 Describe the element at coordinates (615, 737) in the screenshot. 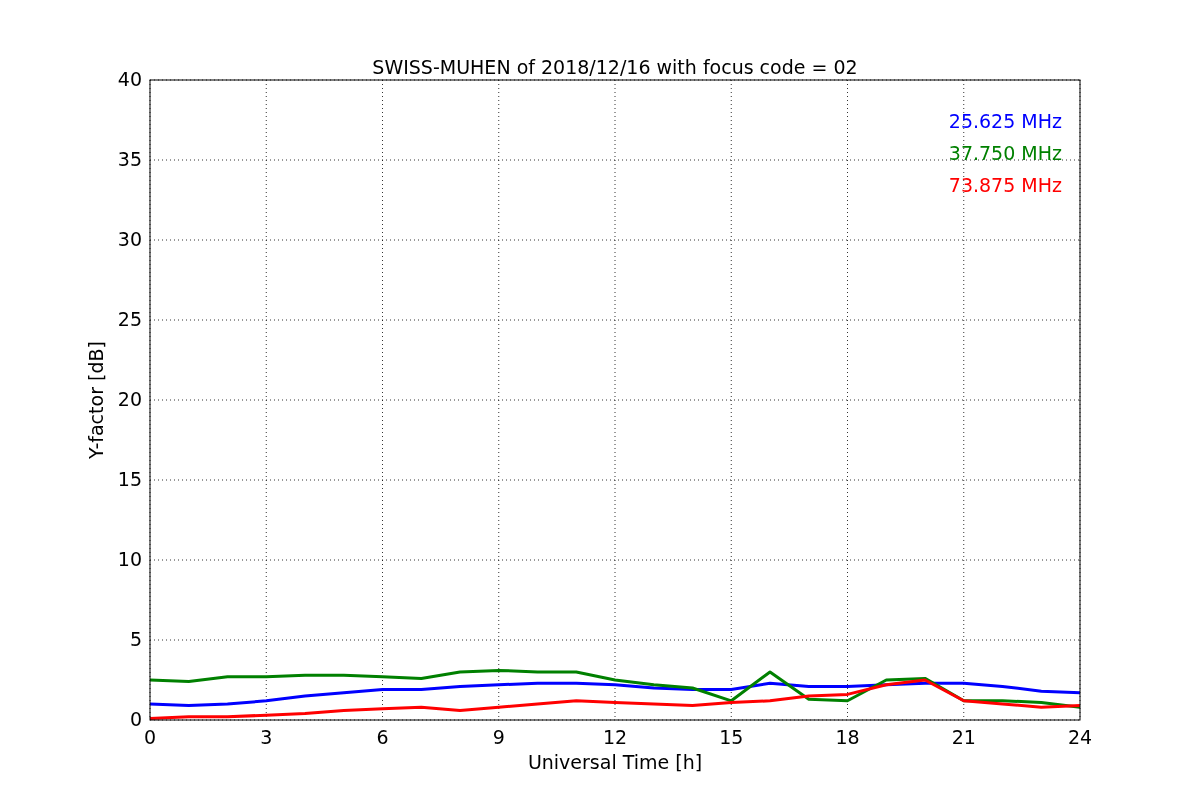

I see `x-tick-label: 12` at that location.